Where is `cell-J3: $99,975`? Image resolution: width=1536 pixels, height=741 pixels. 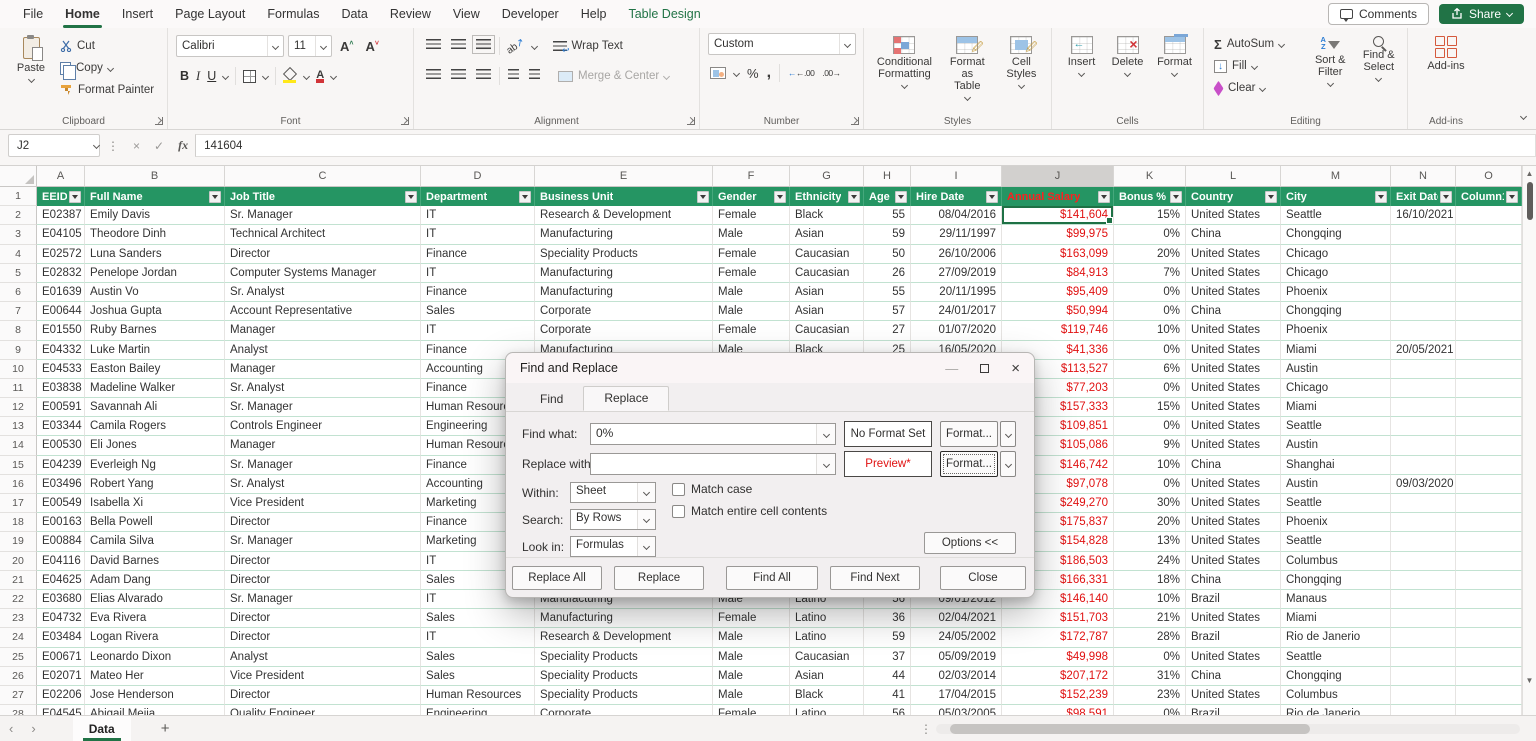
cell-J3: $99,975 is located at coordinates (1058, 235).